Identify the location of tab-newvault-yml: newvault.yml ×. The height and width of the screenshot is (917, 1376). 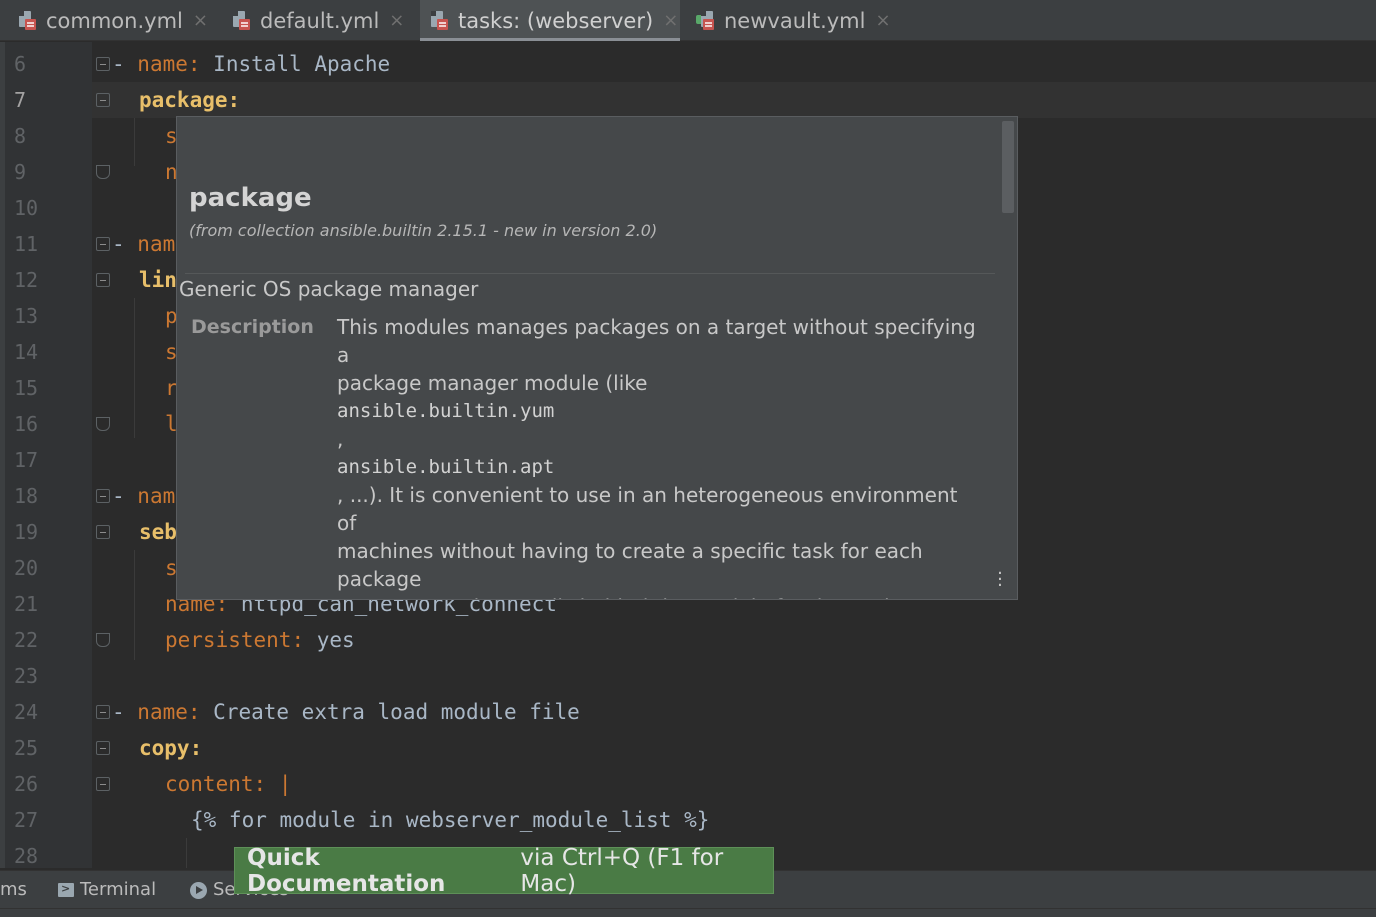
(799, 20).